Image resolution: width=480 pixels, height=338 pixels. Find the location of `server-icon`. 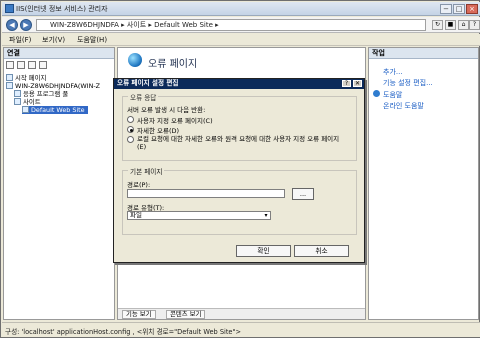

server-icon is located at coordinates (9, 85).